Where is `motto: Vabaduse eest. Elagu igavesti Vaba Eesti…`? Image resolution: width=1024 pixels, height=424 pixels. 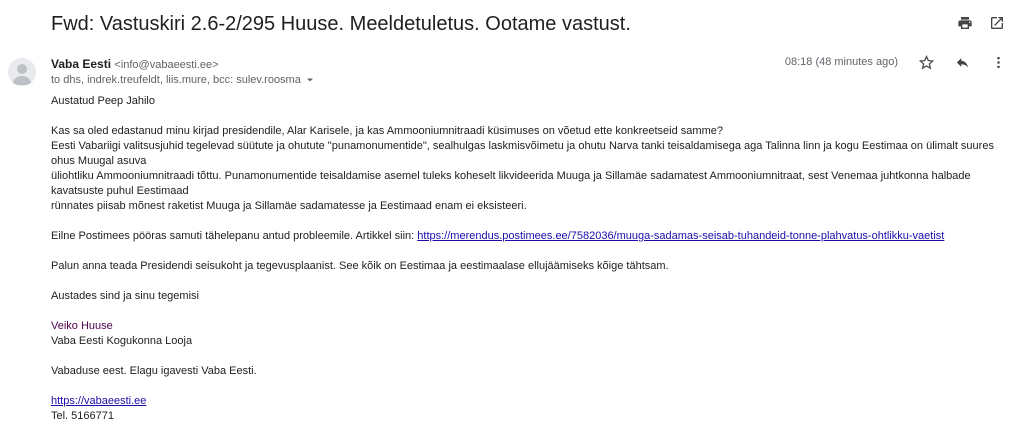 motto: Vabaduse eest. Elagu igavesti Vaba Eesti… is located at coordinates (154, 371).